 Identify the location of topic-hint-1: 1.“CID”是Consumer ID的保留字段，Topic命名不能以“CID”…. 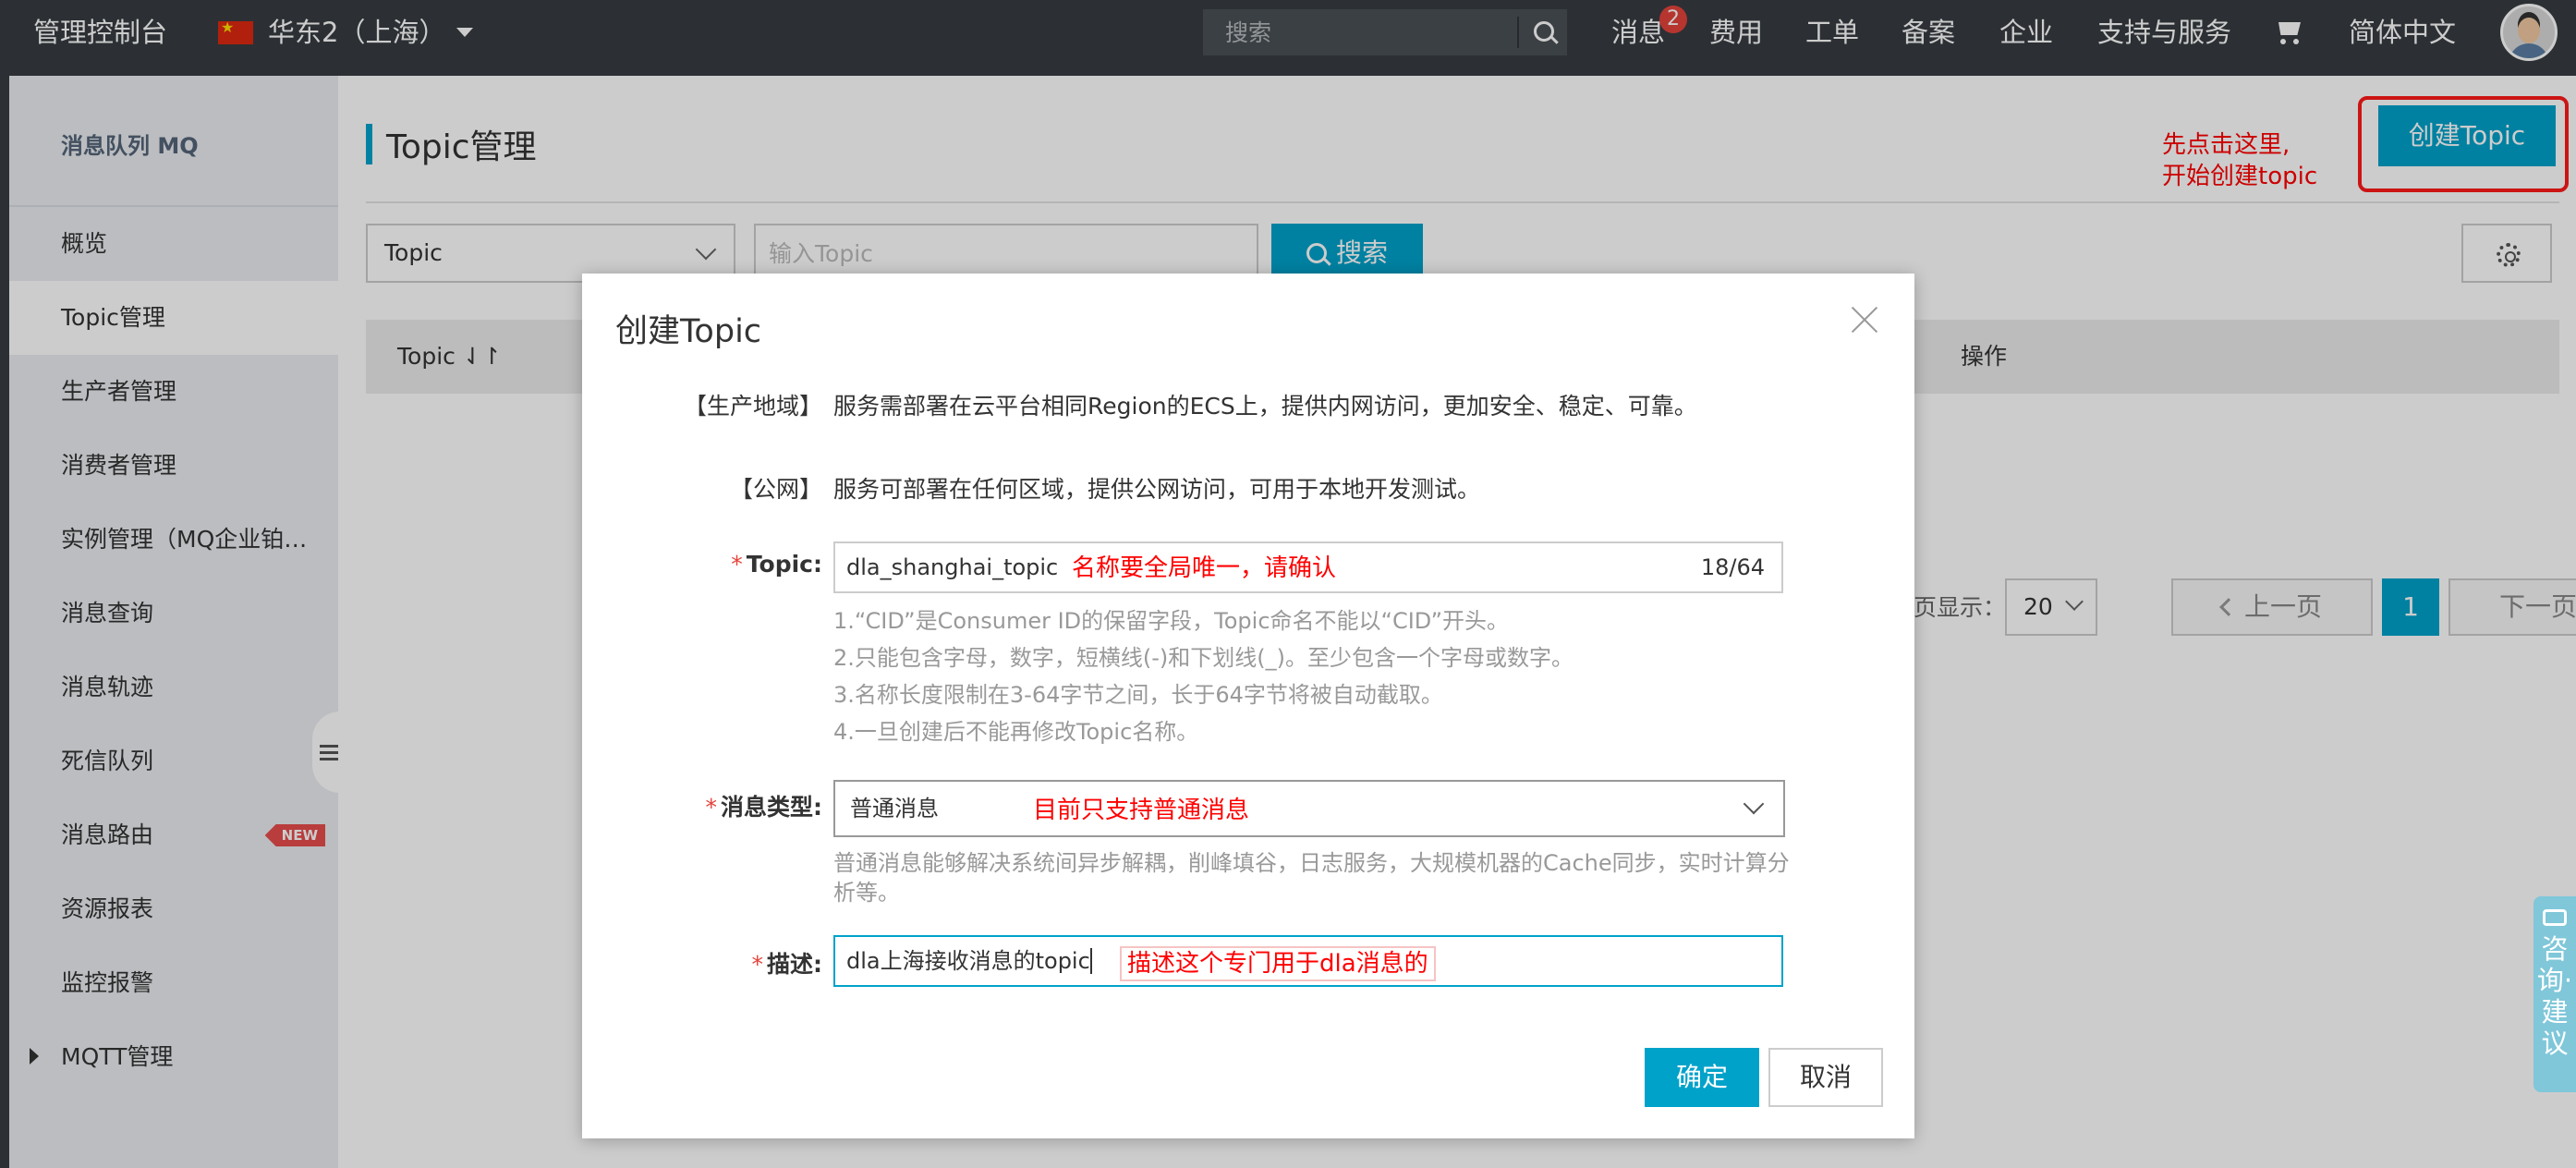
(1171, 621).